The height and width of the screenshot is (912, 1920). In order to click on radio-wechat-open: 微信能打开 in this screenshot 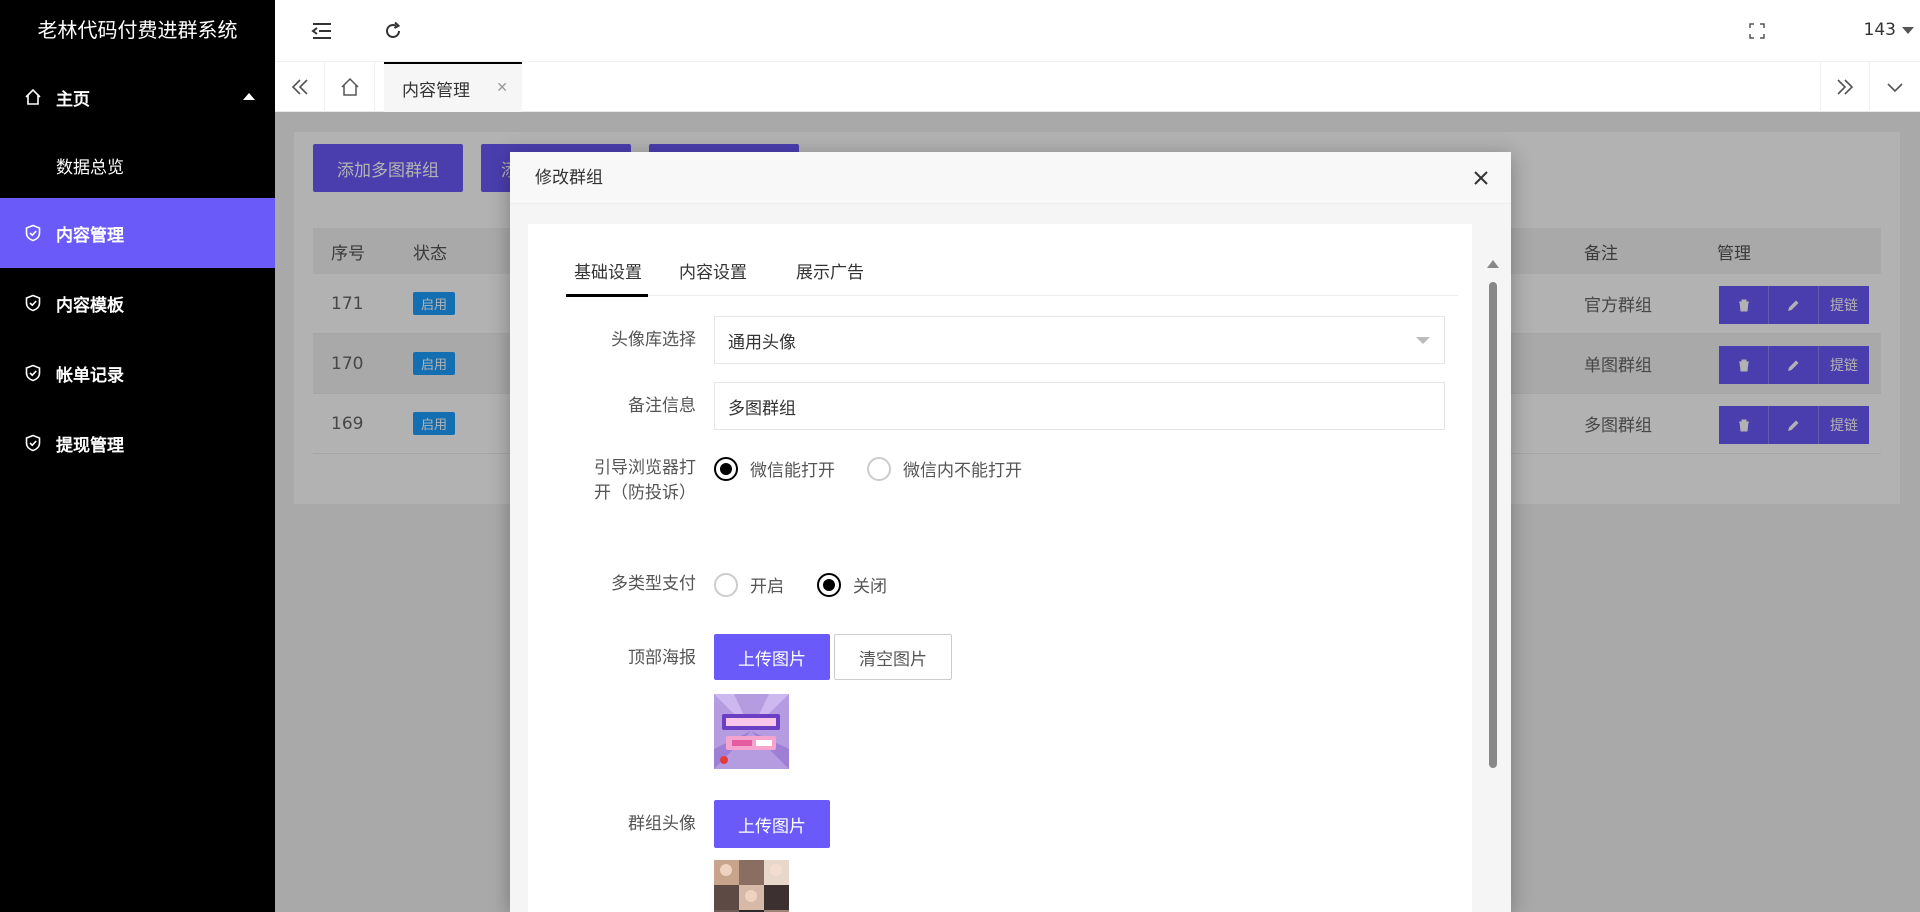, I will do `click(774, 468)`.